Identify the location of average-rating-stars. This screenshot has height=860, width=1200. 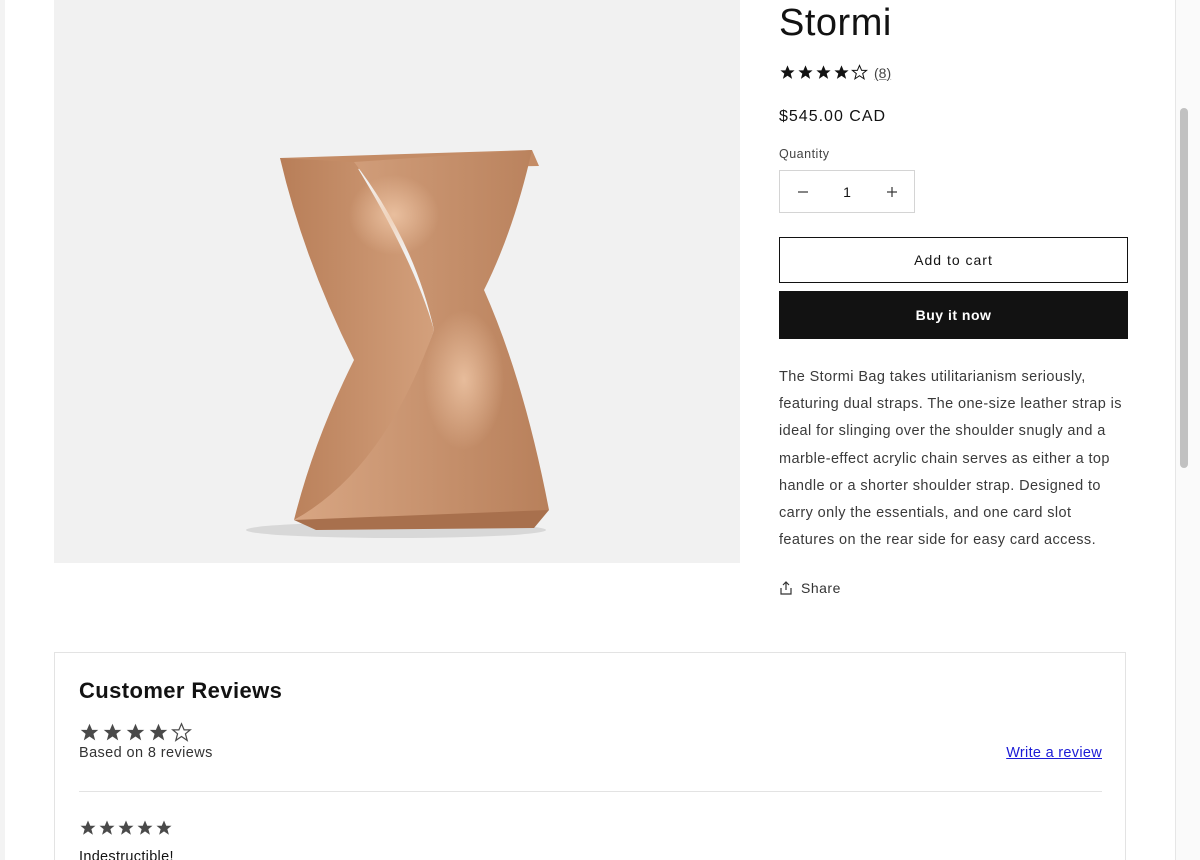
(135, 732).